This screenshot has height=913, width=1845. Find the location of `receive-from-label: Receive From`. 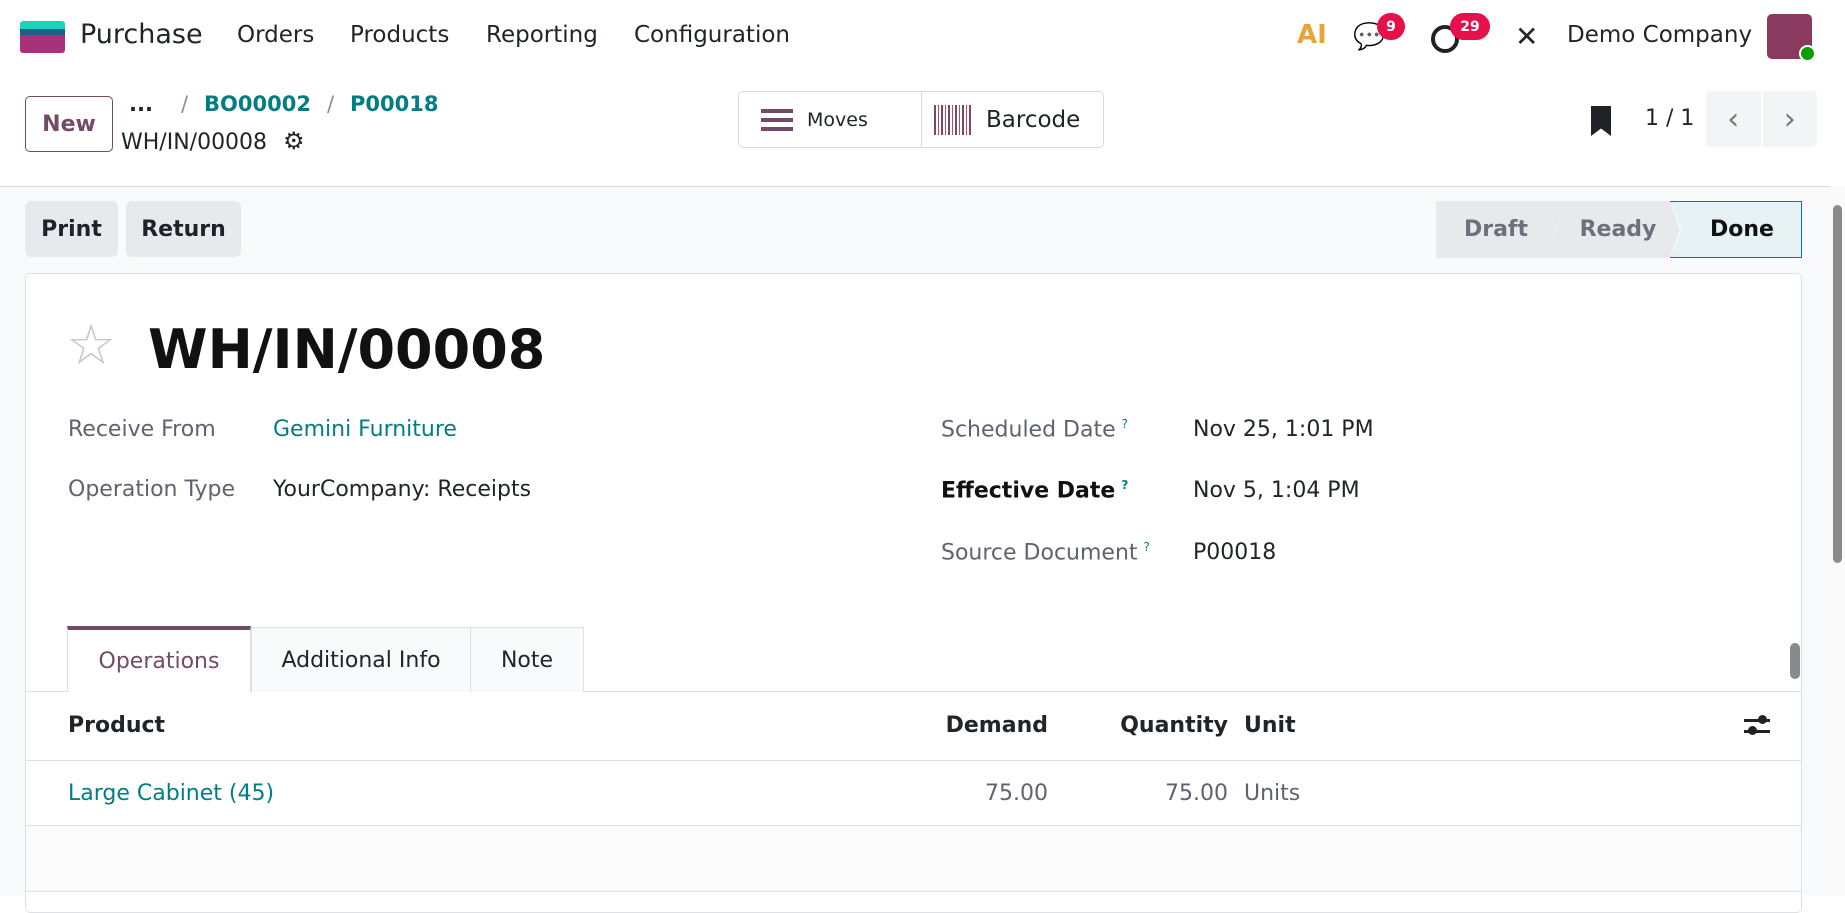

receive-from-label: Receive From is located at coordinates (142, 429).